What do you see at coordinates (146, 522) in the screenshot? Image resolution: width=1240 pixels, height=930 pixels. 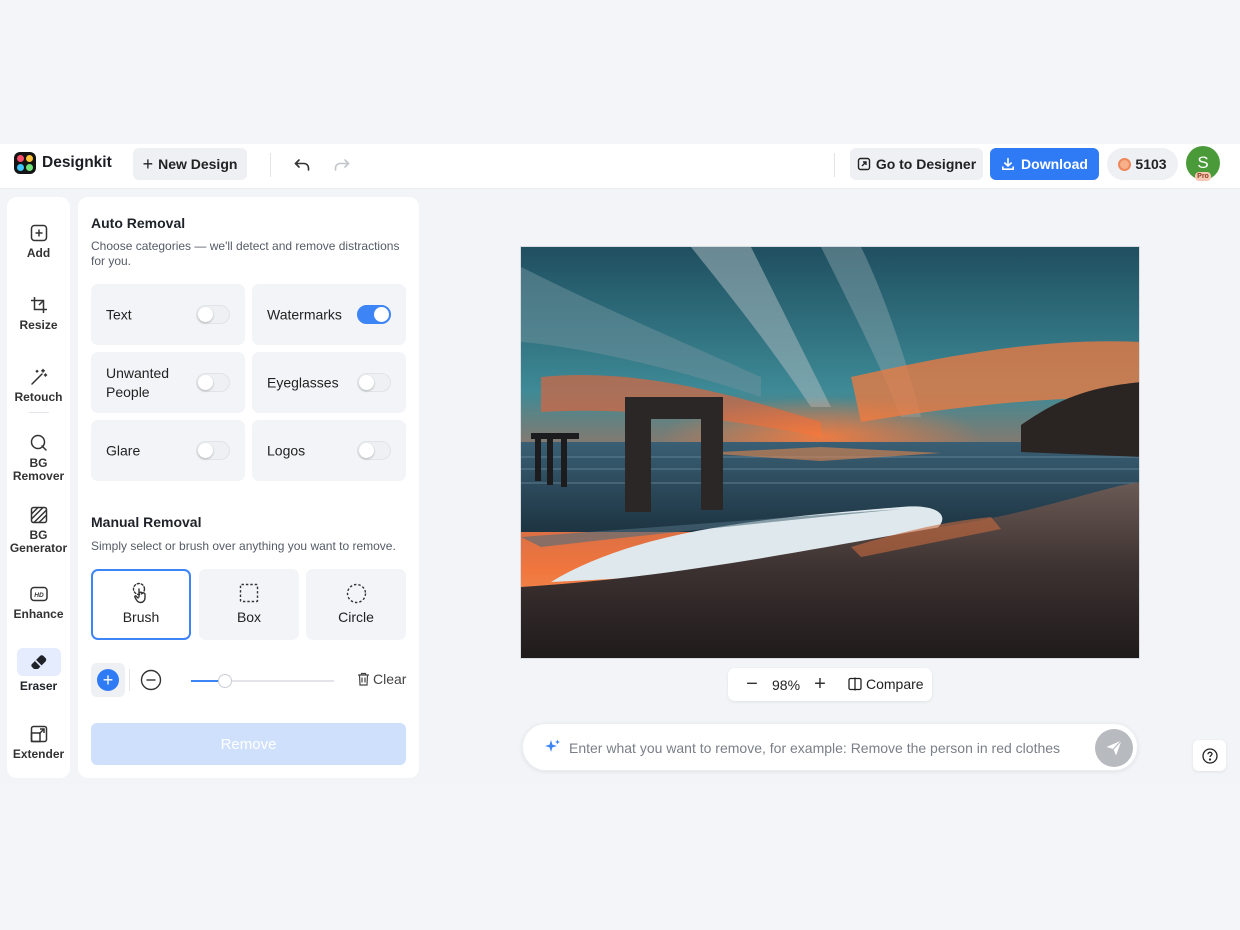 I see `manual-removal-title: Manual Removal` at bounding box center [146, 522].